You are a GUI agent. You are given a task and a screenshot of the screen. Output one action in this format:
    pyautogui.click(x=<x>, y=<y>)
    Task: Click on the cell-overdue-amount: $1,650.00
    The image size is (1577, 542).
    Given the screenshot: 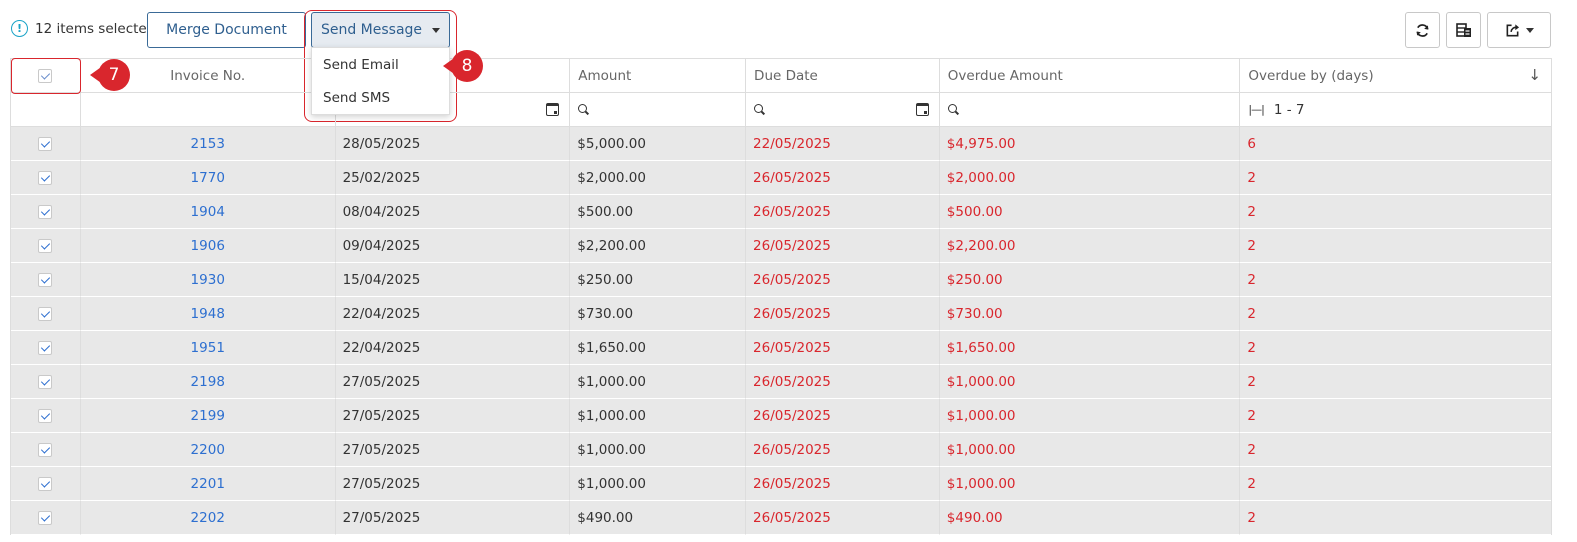 What is the action you would take?
    pyautogui.click(x=1090, y=348)
    